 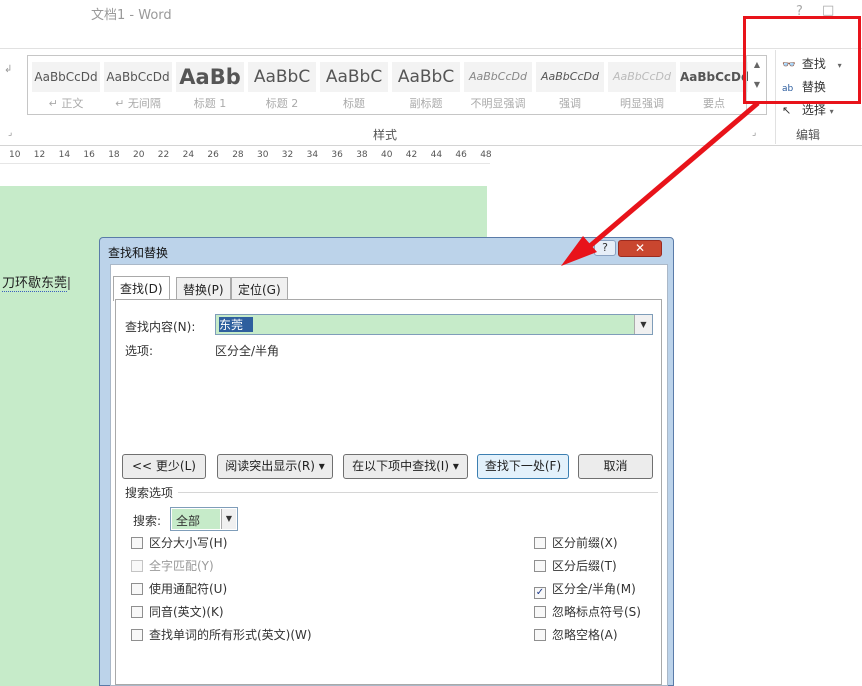 I want to click on find-dropdown-icon: ▼, so click(x=643, y=324).